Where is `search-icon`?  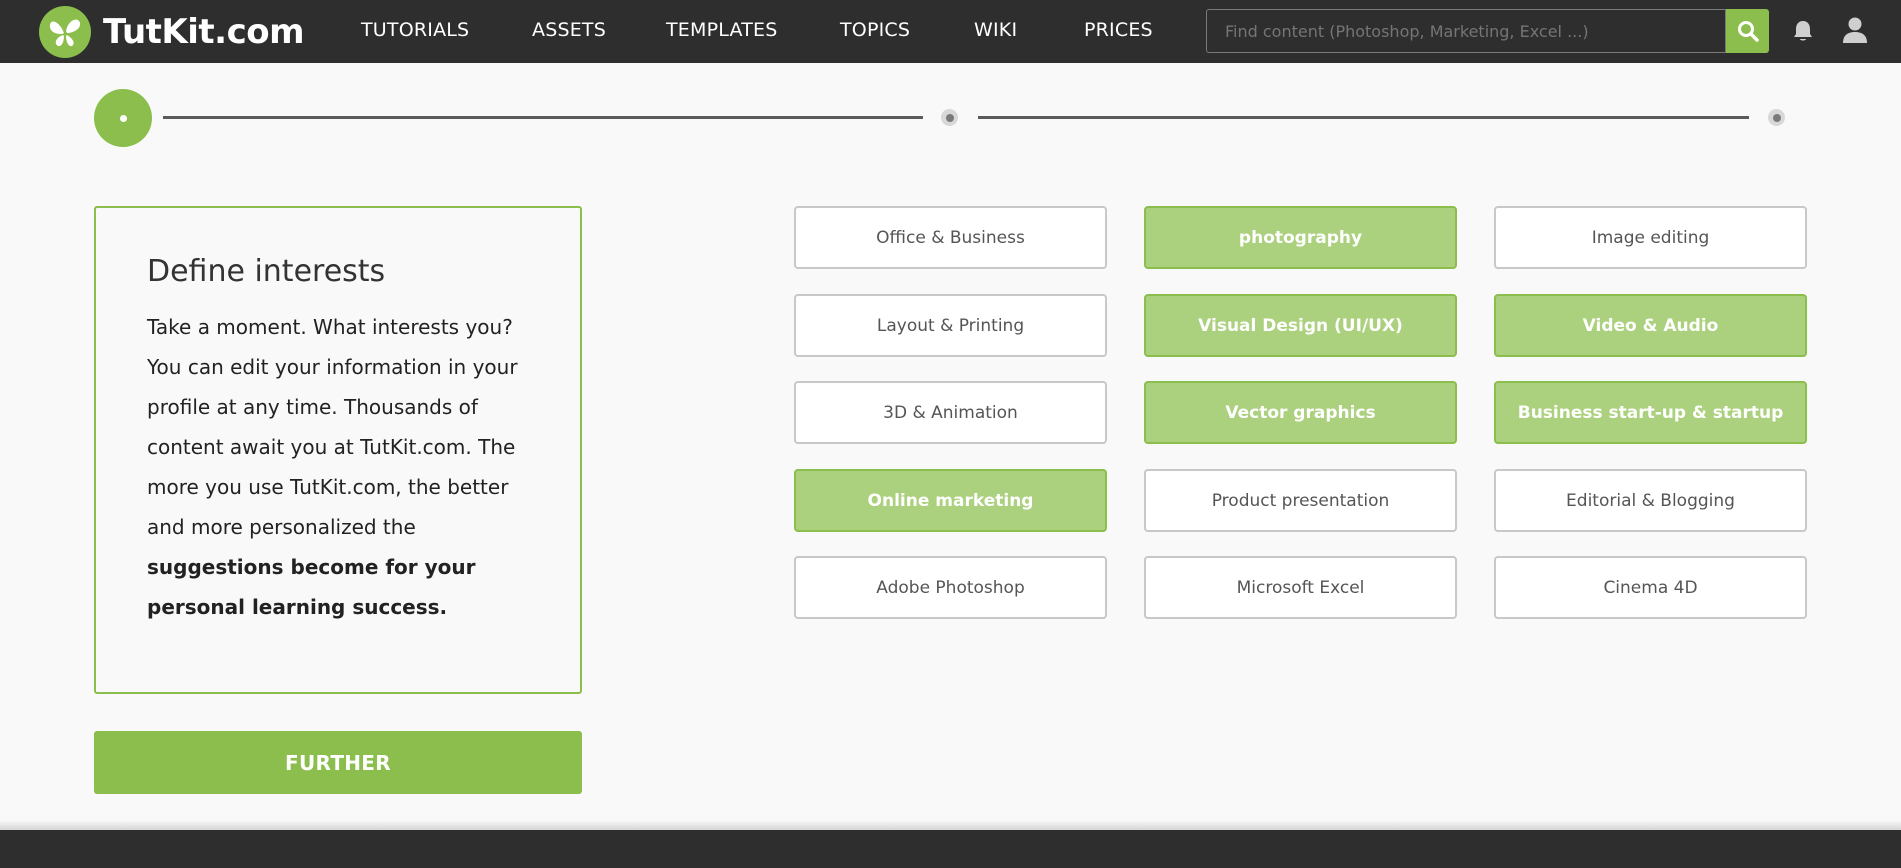 search-icon is located at coordinates (1748, 31).